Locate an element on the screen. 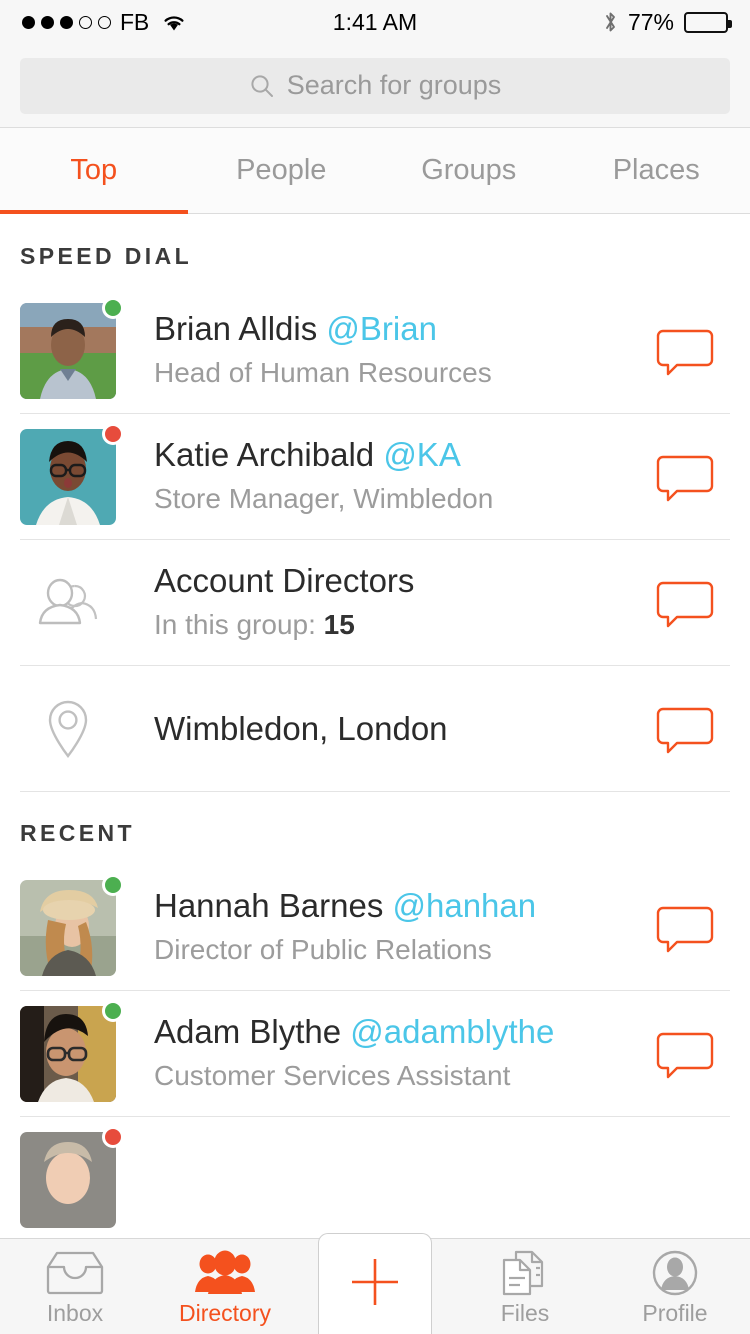  nav-item-files: Files is located at coordinates (525, 1286).